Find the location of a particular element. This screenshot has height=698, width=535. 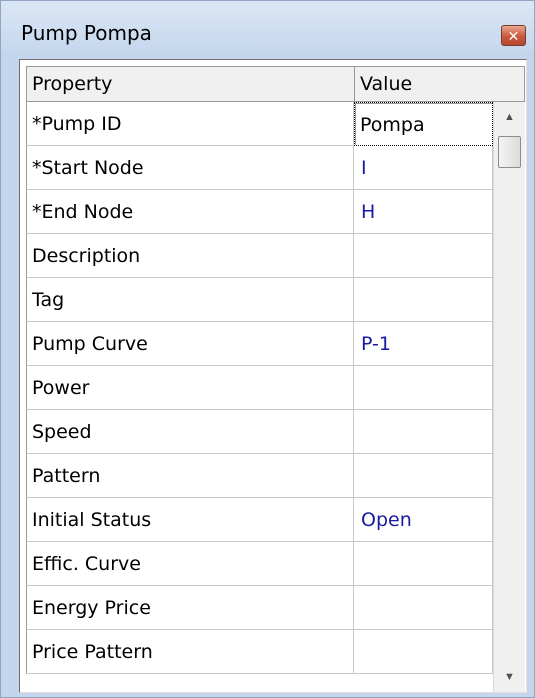

table-row: Initial Status Open is located at coordinates (259, 520).